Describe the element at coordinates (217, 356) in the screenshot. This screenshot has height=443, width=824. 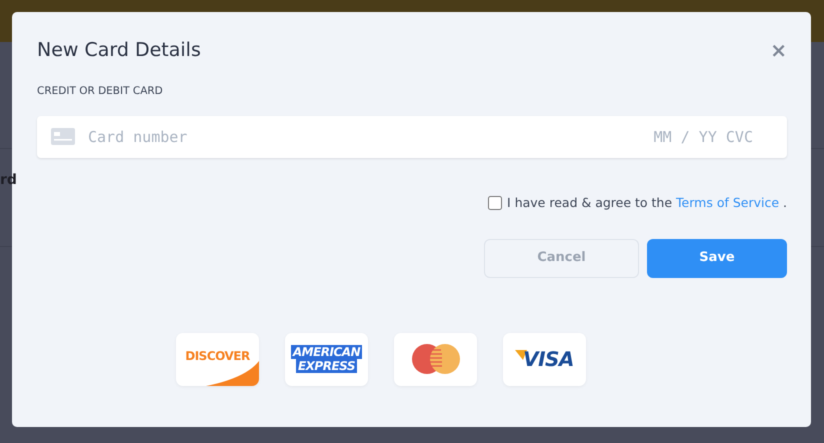
I see `logo-text: DISCOVER` at that location.